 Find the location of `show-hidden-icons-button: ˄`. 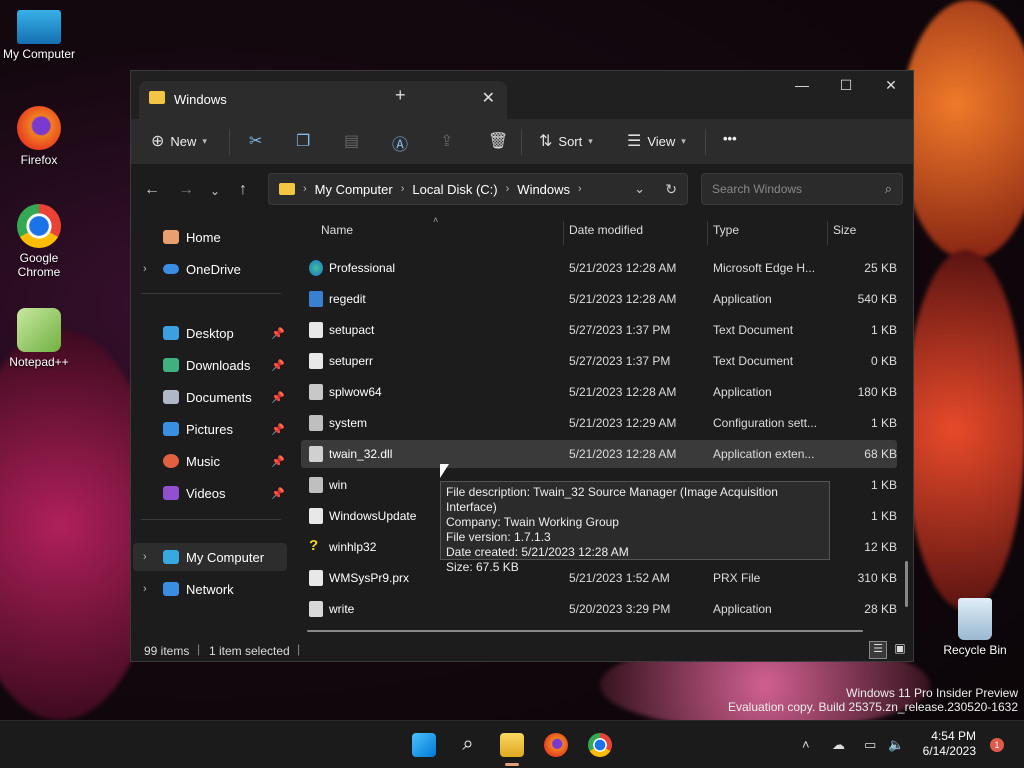

show-hidden-icons-button: ˄ is located at coordinates (806, 744).